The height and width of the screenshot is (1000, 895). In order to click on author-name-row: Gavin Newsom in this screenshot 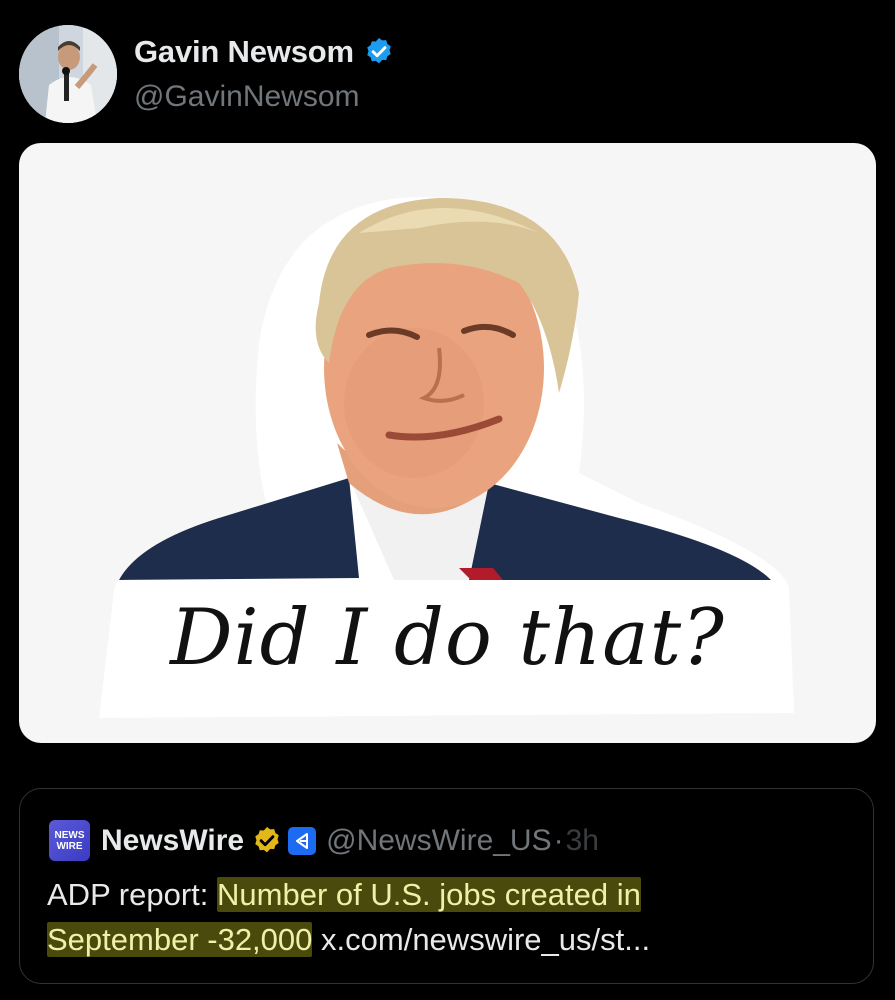, I will do `click(264, 52)`.